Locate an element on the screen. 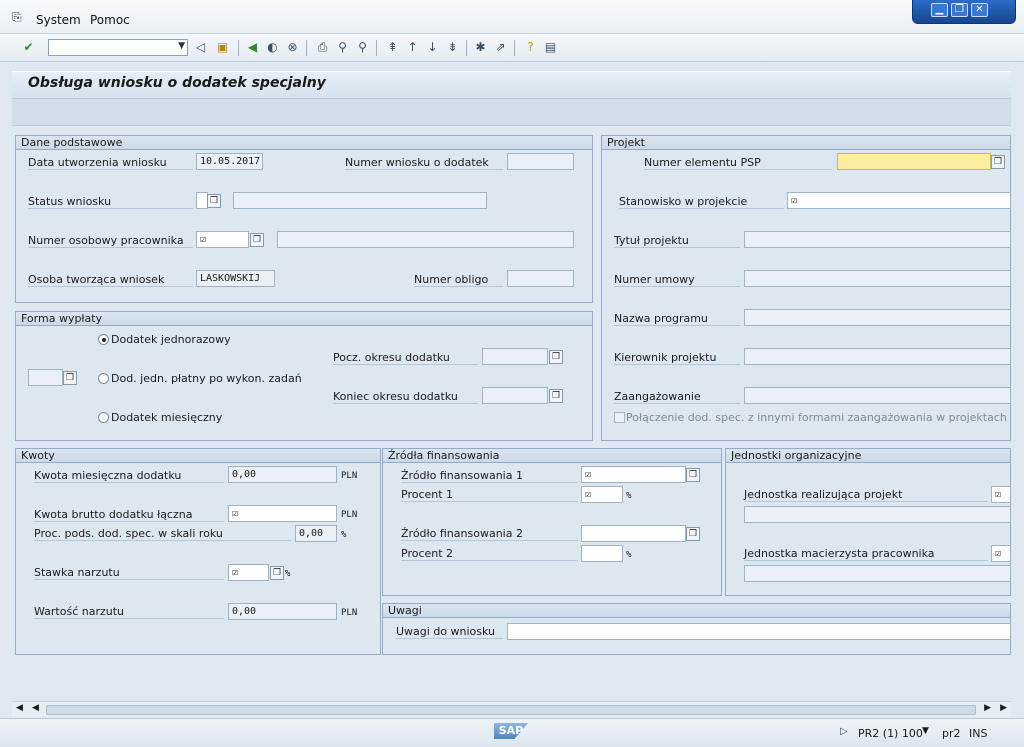 The width and height of the screenshot is (1024, 747). group-title: Projekt is located at coordinates (806, 143).